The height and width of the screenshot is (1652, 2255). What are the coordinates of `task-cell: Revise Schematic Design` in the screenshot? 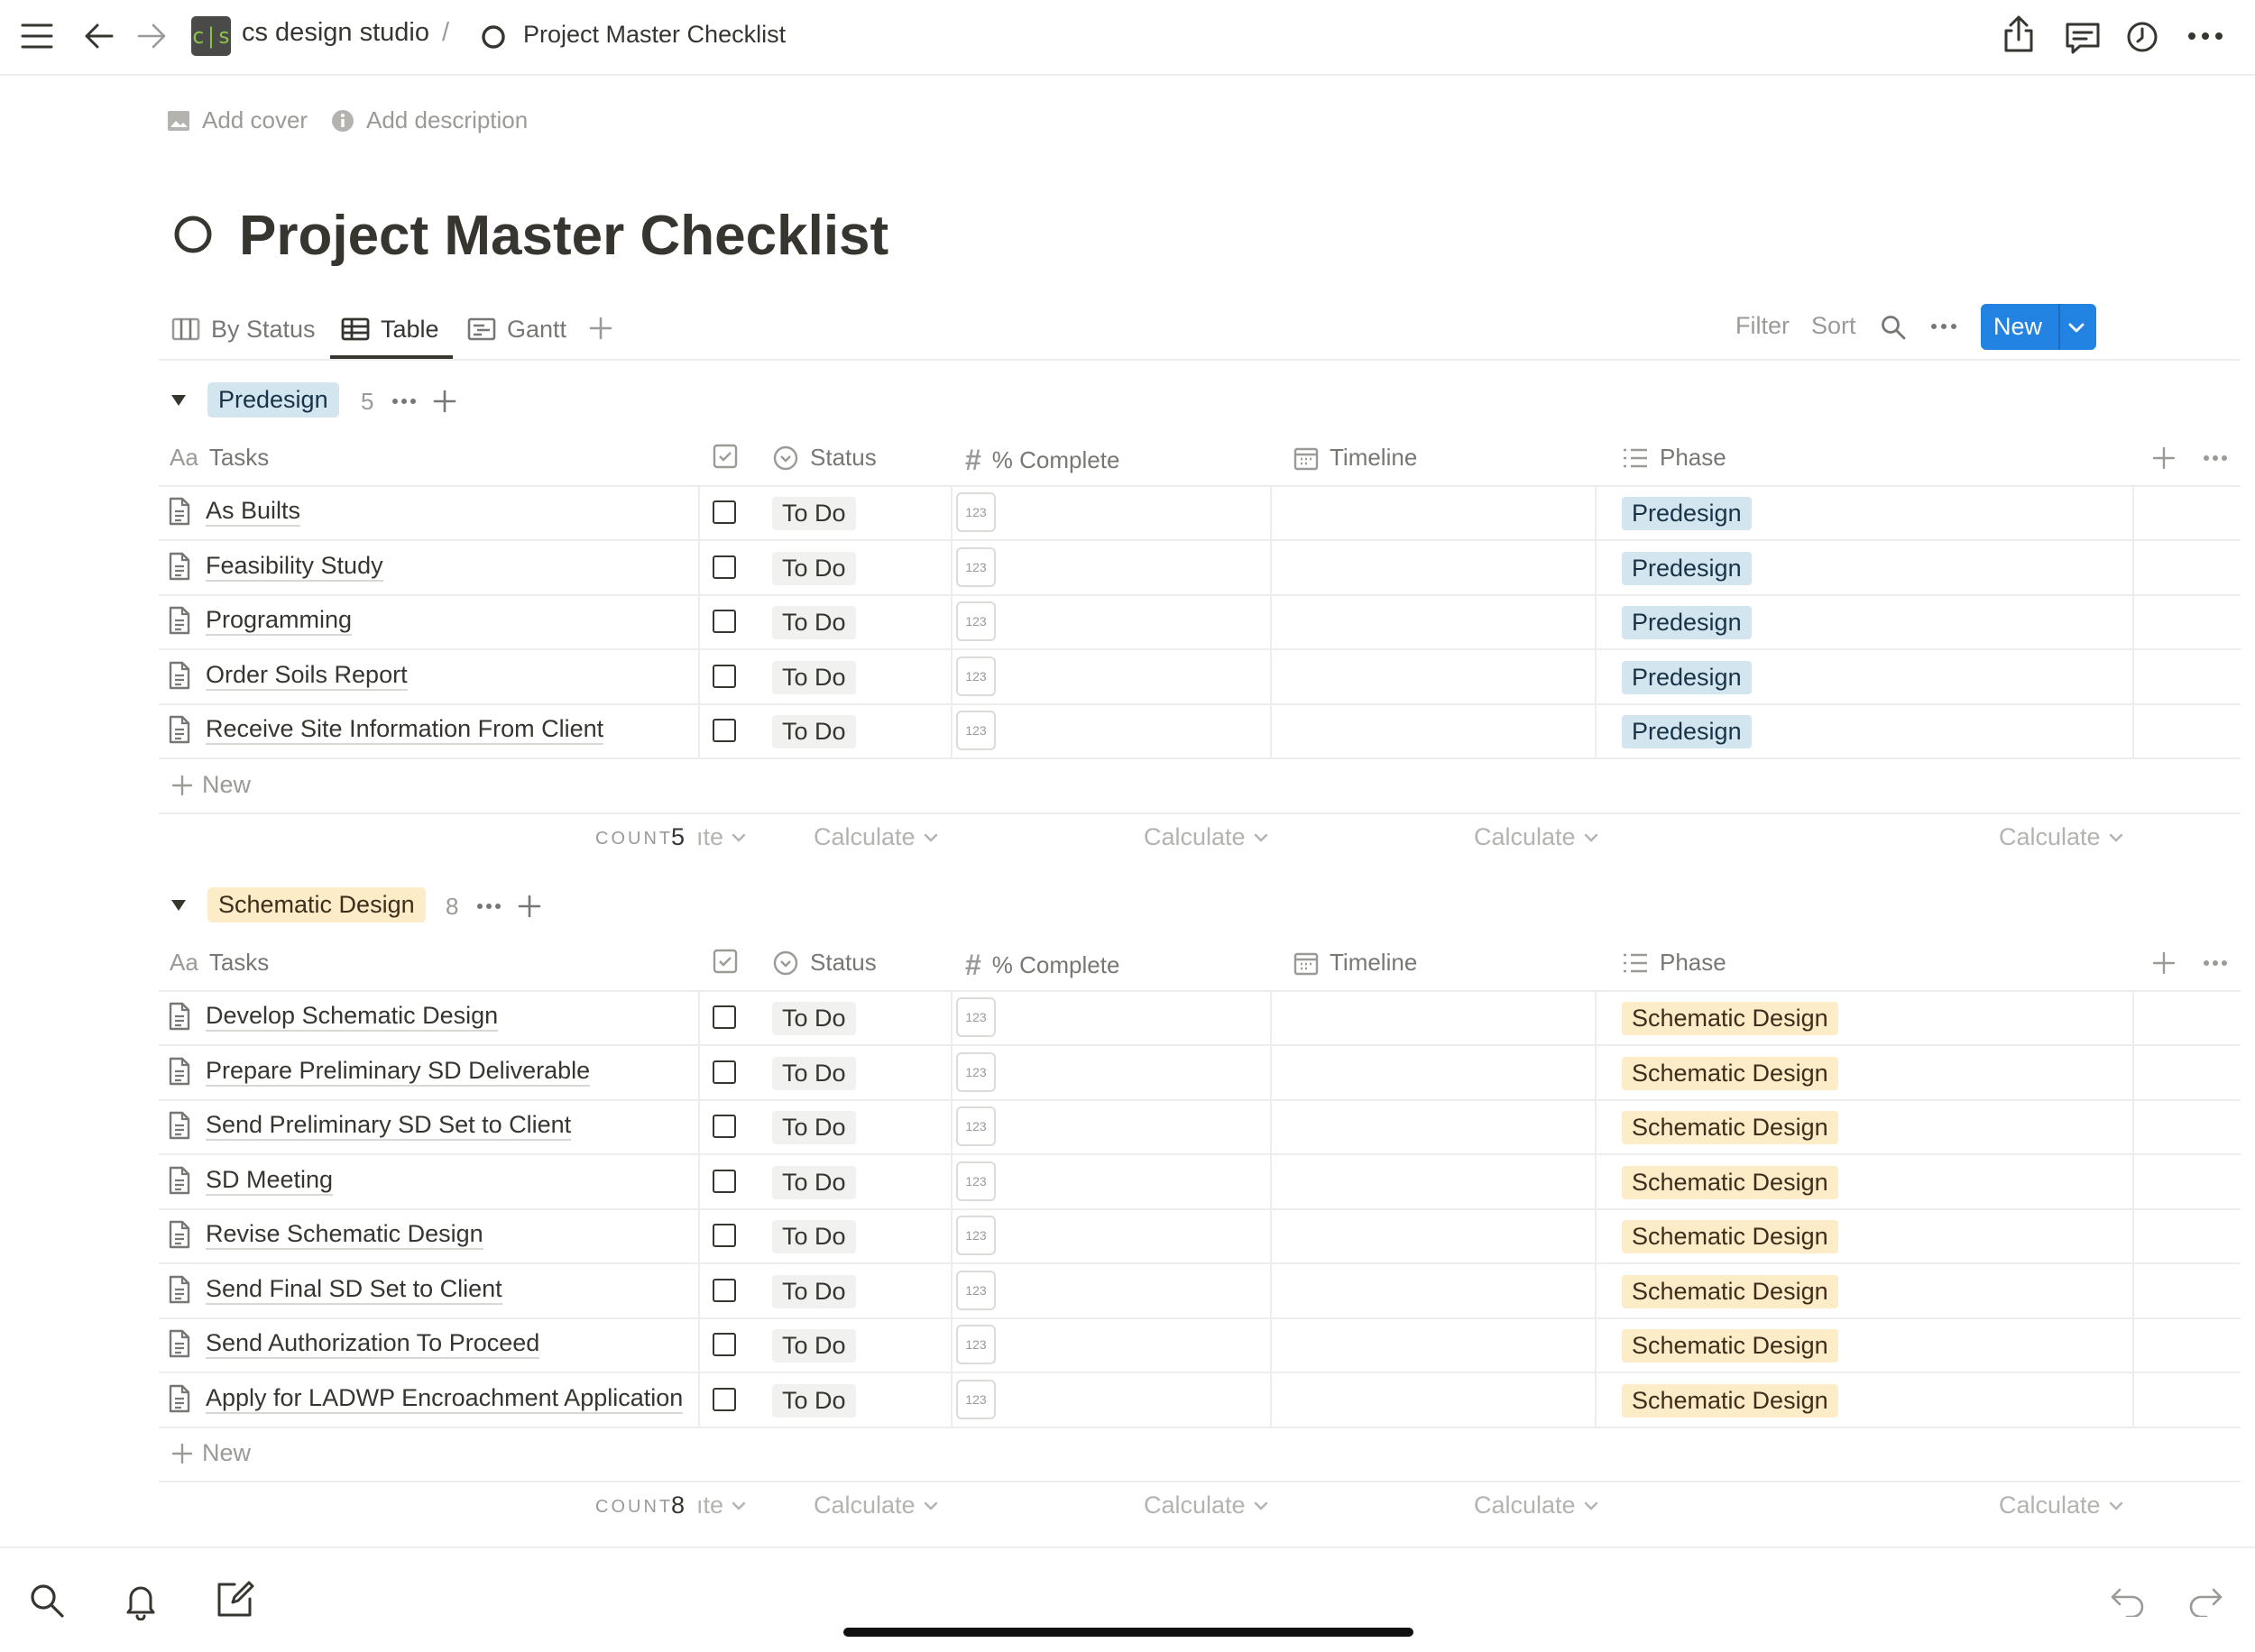 It's located at (325, 1234).